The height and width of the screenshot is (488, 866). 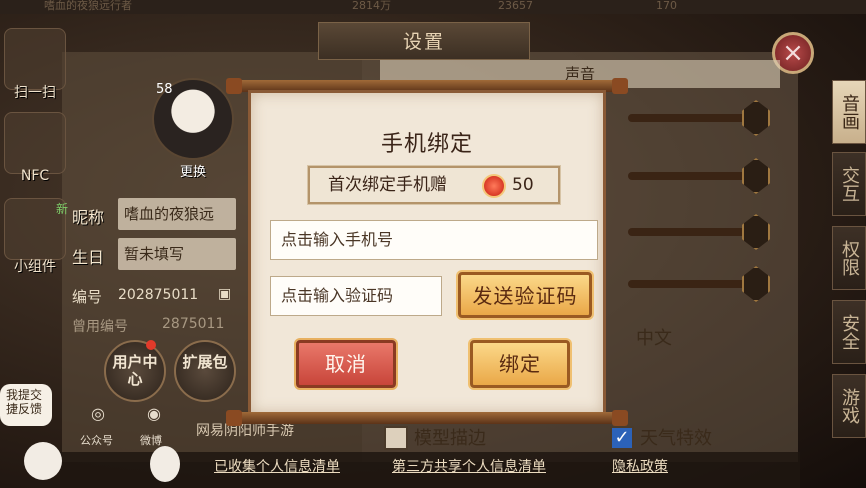 What do you see at coordinates (849, 258) in the screenshot?
I see `tab-permissions: 权限` at bounding box center [849, 258].